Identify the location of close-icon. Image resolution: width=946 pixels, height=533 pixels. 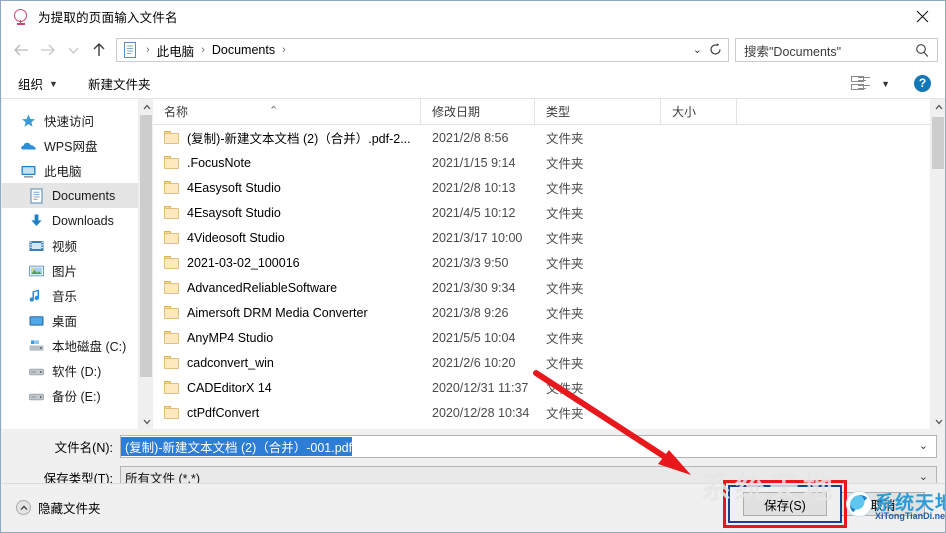
(922, 16).